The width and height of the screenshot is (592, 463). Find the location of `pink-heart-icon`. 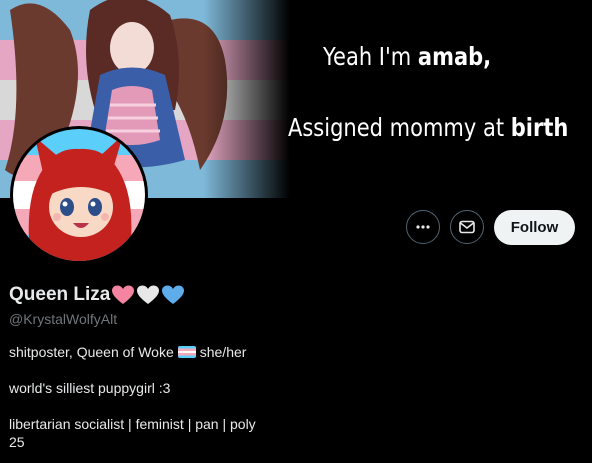

pink-heart-icon is located at coordinates (123, 294).